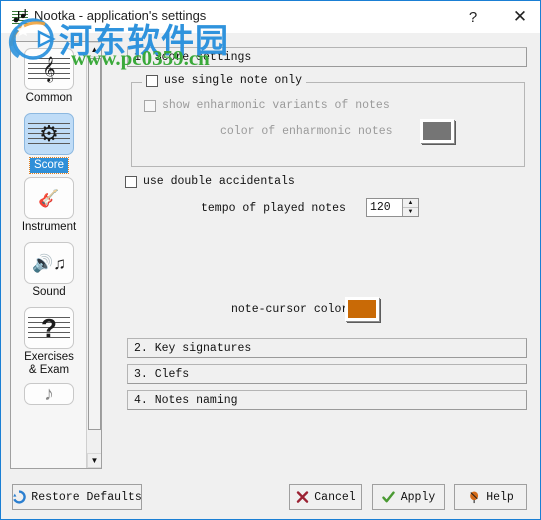 The image size is (541, 520). Describe the element at coordinates (94, 49) in the screenshot. I see `scroll-up-arrow: ▲` at that location.